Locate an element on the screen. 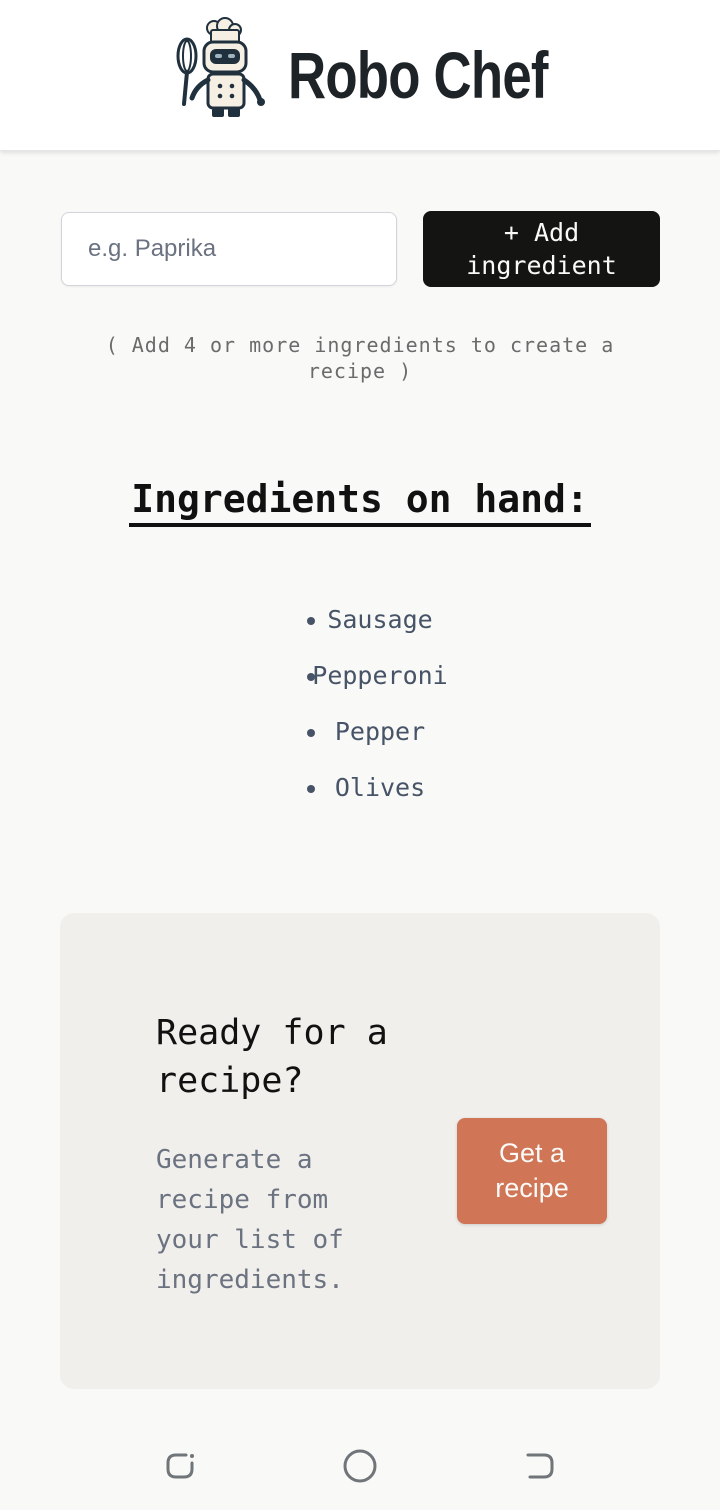  home-icon is located at coordinates (360, 1466).